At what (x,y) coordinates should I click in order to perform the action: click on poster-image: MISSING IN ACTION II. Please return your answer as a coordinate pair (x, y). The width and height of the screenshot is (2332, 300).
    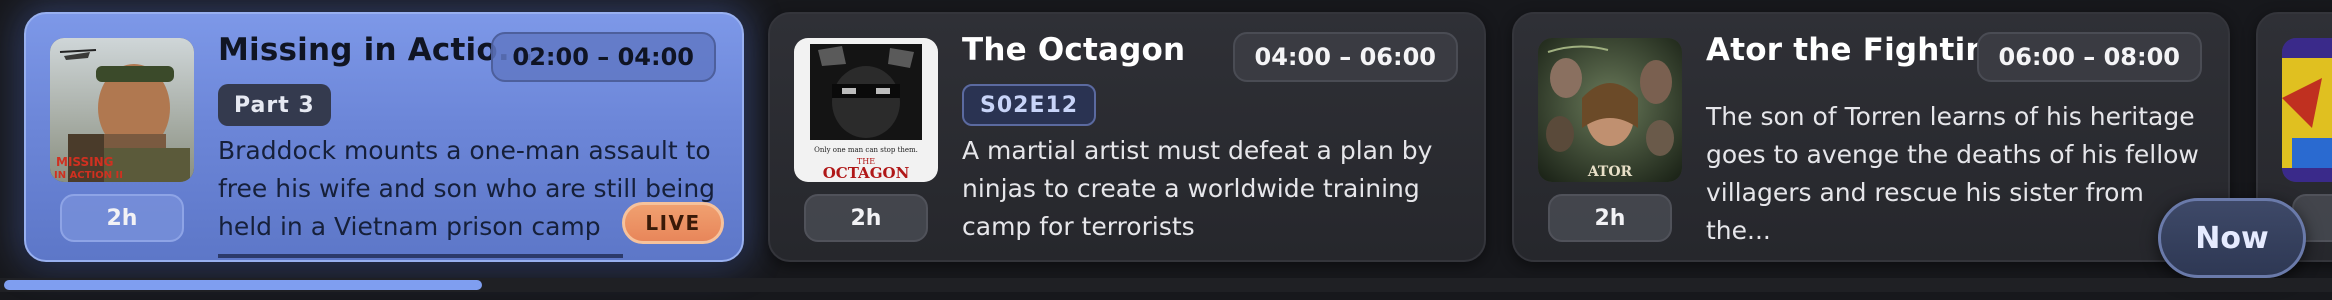
    Looking at the image, I should click on (122, 110).